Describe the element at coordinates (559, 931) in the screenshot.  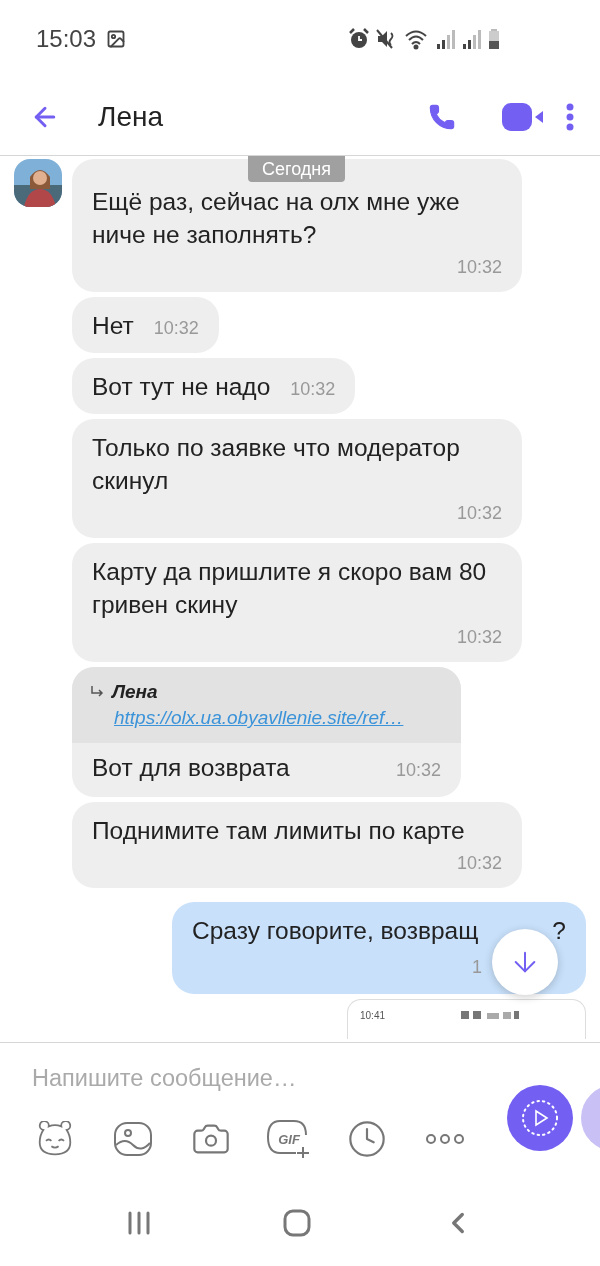
I see `message-text: ?` at that location.